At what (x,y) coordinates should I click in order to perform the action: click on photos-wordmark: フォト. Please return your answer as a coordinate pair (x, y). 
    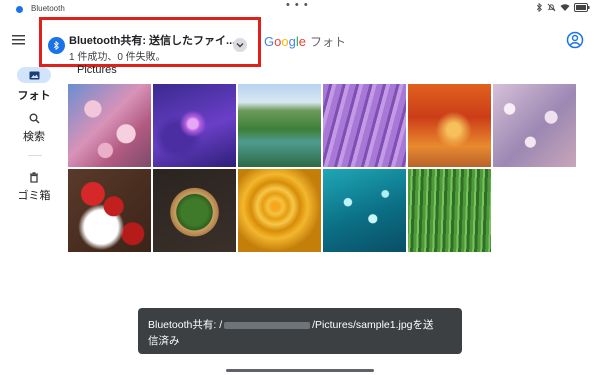
    Looking at the image, I should click on (327, 42).